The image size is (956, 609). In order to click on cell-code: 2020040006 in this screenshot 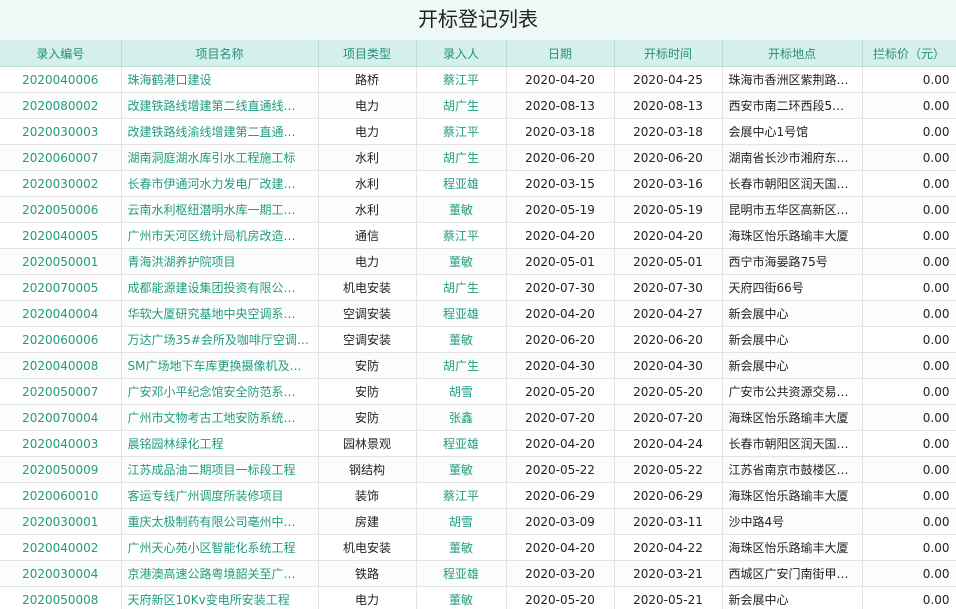, I will do `click(61, 79)`.